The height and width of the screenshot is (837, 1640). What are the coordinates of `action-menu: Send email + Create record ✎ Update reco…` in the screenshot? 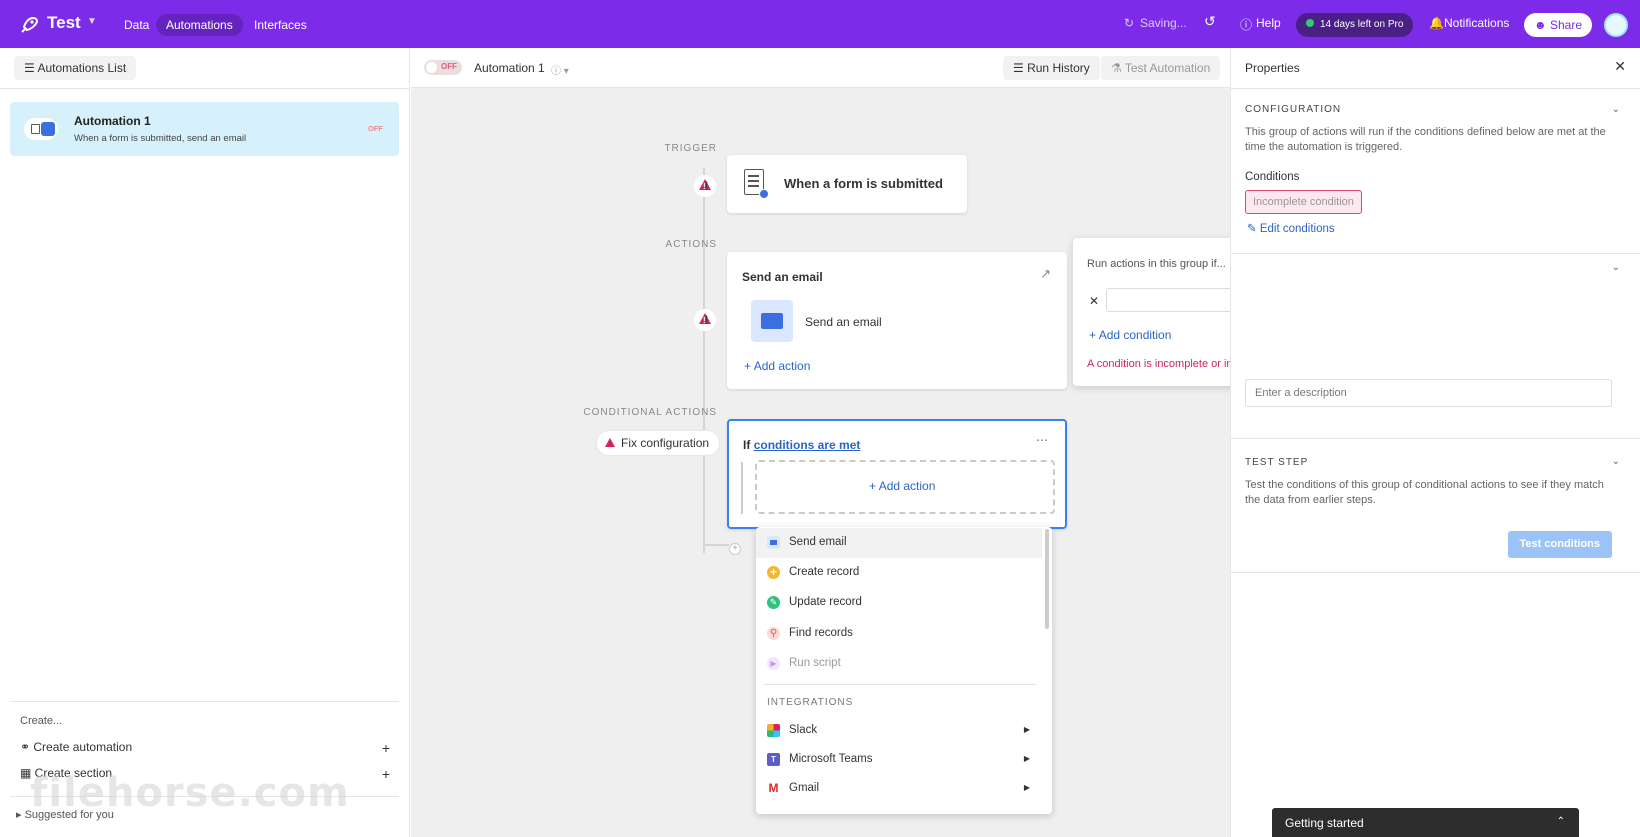 It's located at (904, 670).